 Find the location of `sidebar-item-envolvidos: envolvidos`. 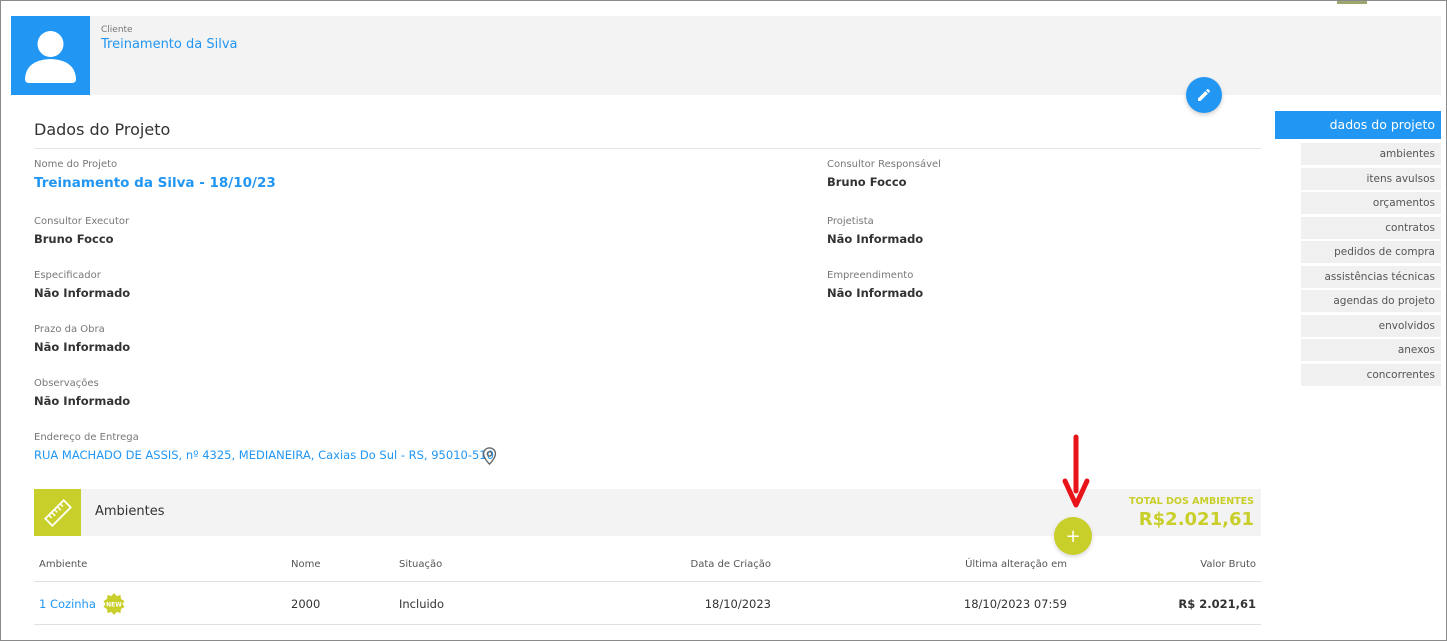

sidebar-item-envolvidos: envolvidos is located at coordinates (1371, 325).